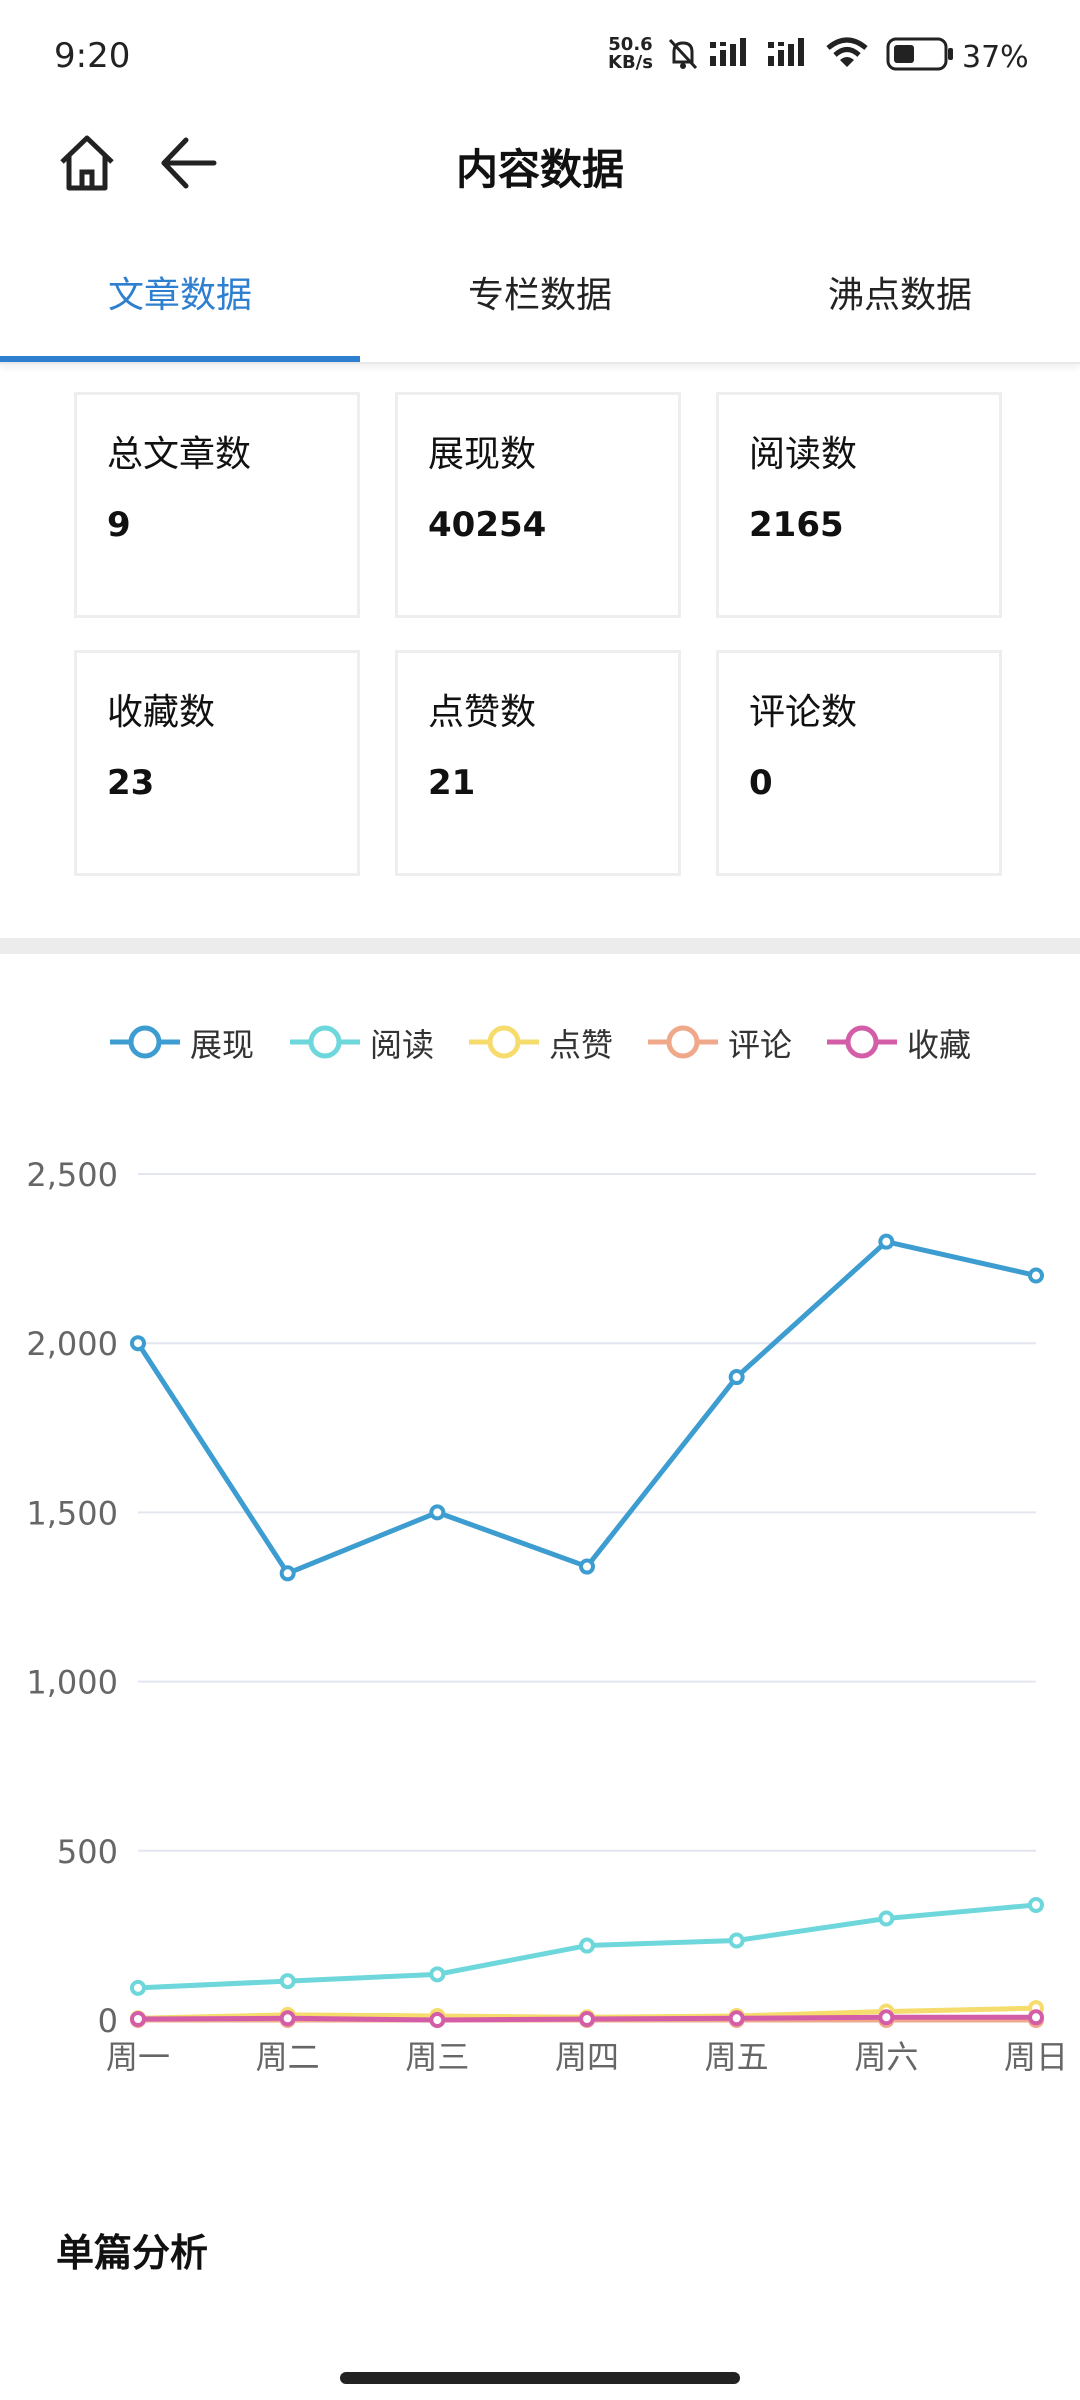 This screenshot has width=1080, height=2400. Describe the element at coordinates (630, 62) in the screenshot. I see `net-speed-unit: KB/s` at that location.